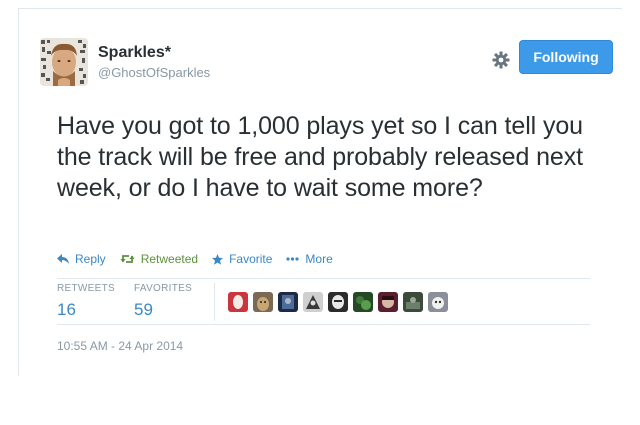 This screenshot has height=425, width=640. I want to click on avatar, so click(64, 62).